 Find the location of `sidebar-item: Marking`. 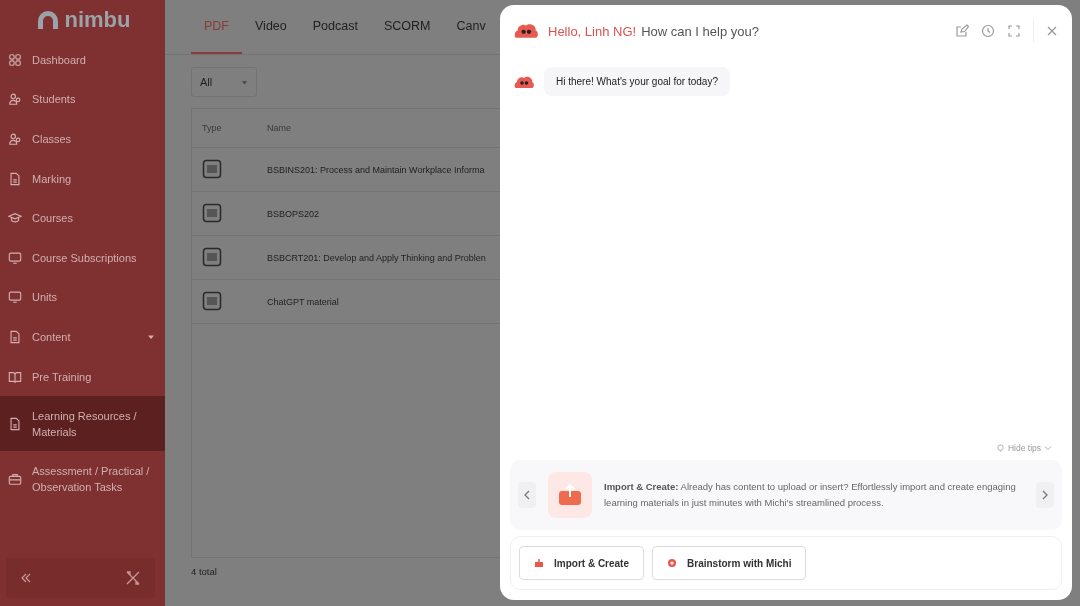

sidebar-item: Marking is located at coordinates (82, 178).